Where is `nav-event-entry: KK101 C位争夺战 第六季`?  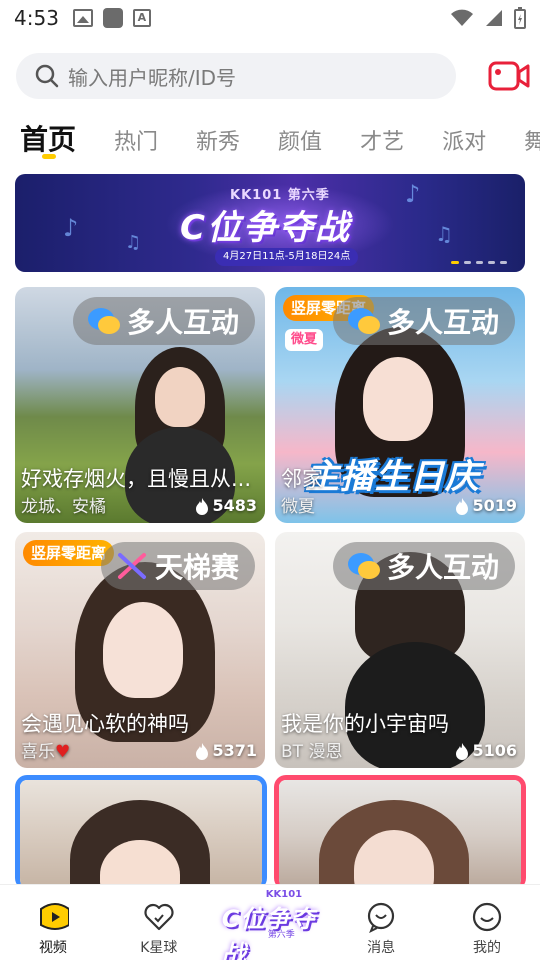
nav-event-entry: KK101 C位争夺战 第六季 is located at coordinates (270, 922).